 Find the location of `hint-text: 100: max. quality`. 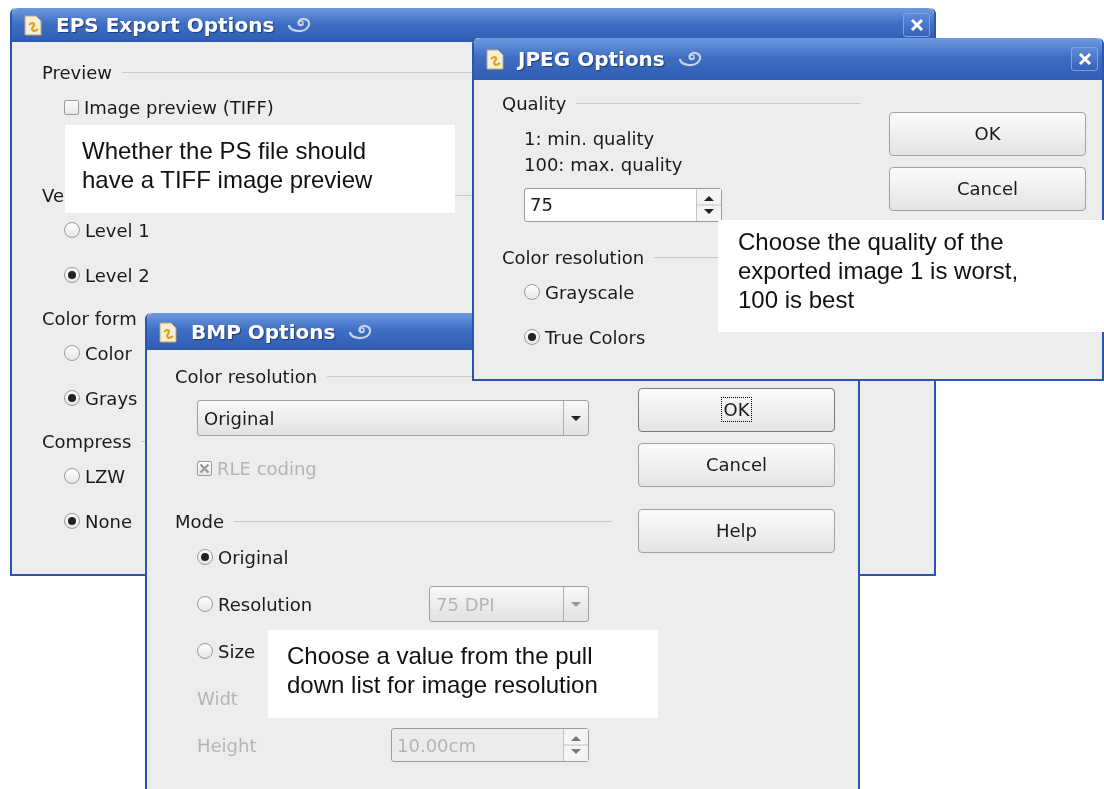

hint-text: 100: max. quality is located at coordinates (603, 164).